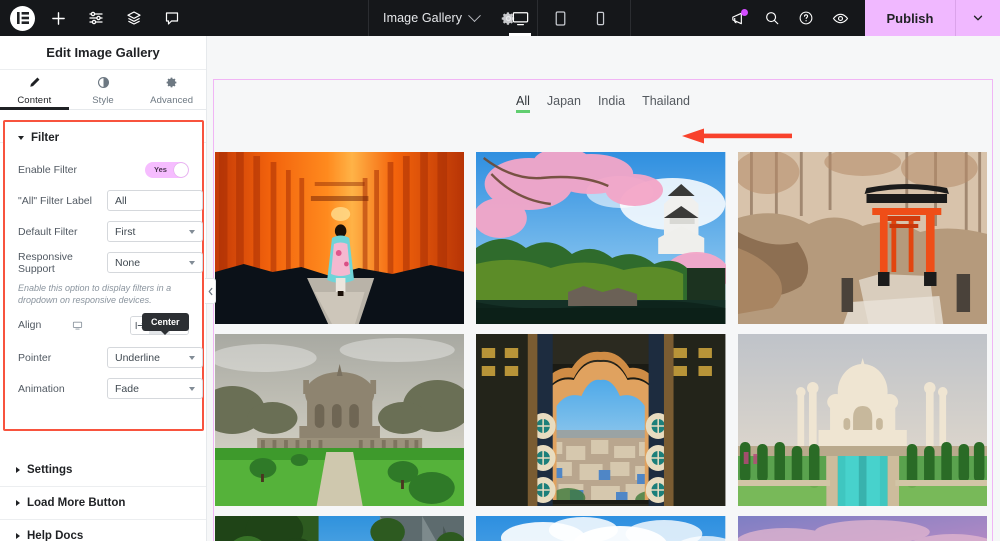 The image size is (1000, 541). I want to click on tab-content-label: Content, so click(34, 100).